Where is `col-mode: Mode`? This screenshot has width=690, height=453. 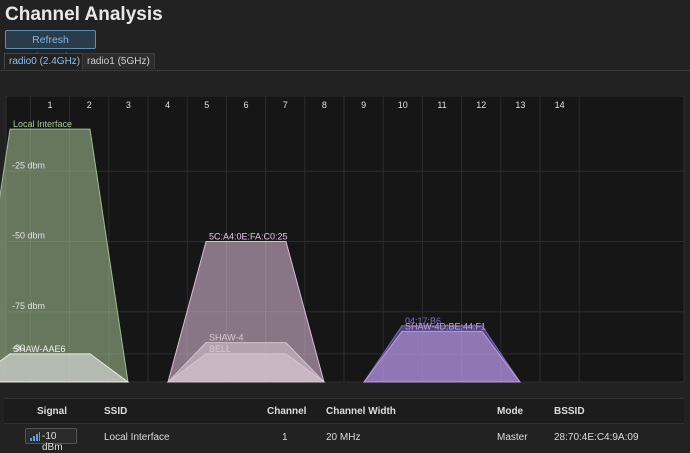 col-mode: Mode is located at coordinates (510, 411).